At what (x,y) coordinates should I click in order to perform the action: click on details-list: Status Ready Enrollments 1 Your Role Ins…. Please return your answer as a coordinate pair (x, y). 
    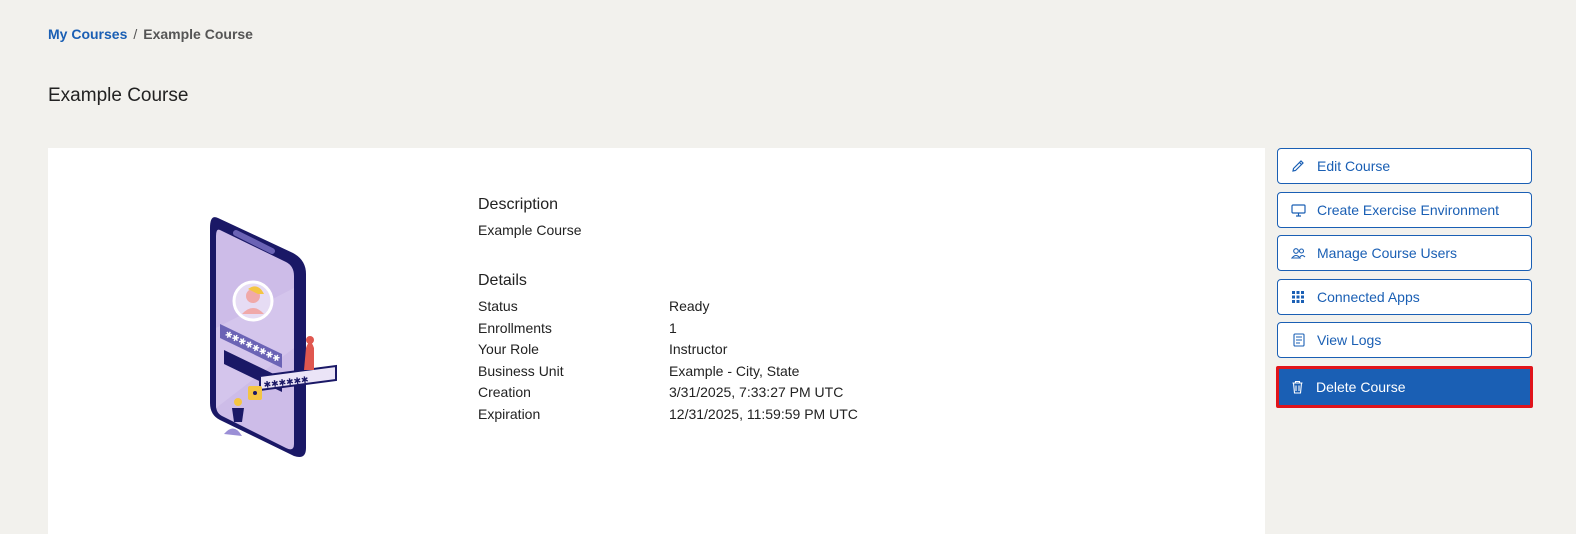
    Looking at the image, I should click on (778, 361).